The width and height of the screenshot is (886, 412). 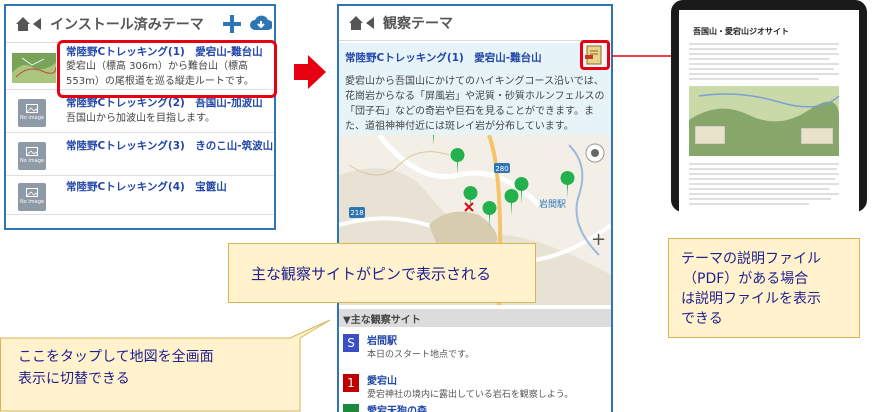 I want to click on road-sign-218: 218, so click(x=356, y=213).